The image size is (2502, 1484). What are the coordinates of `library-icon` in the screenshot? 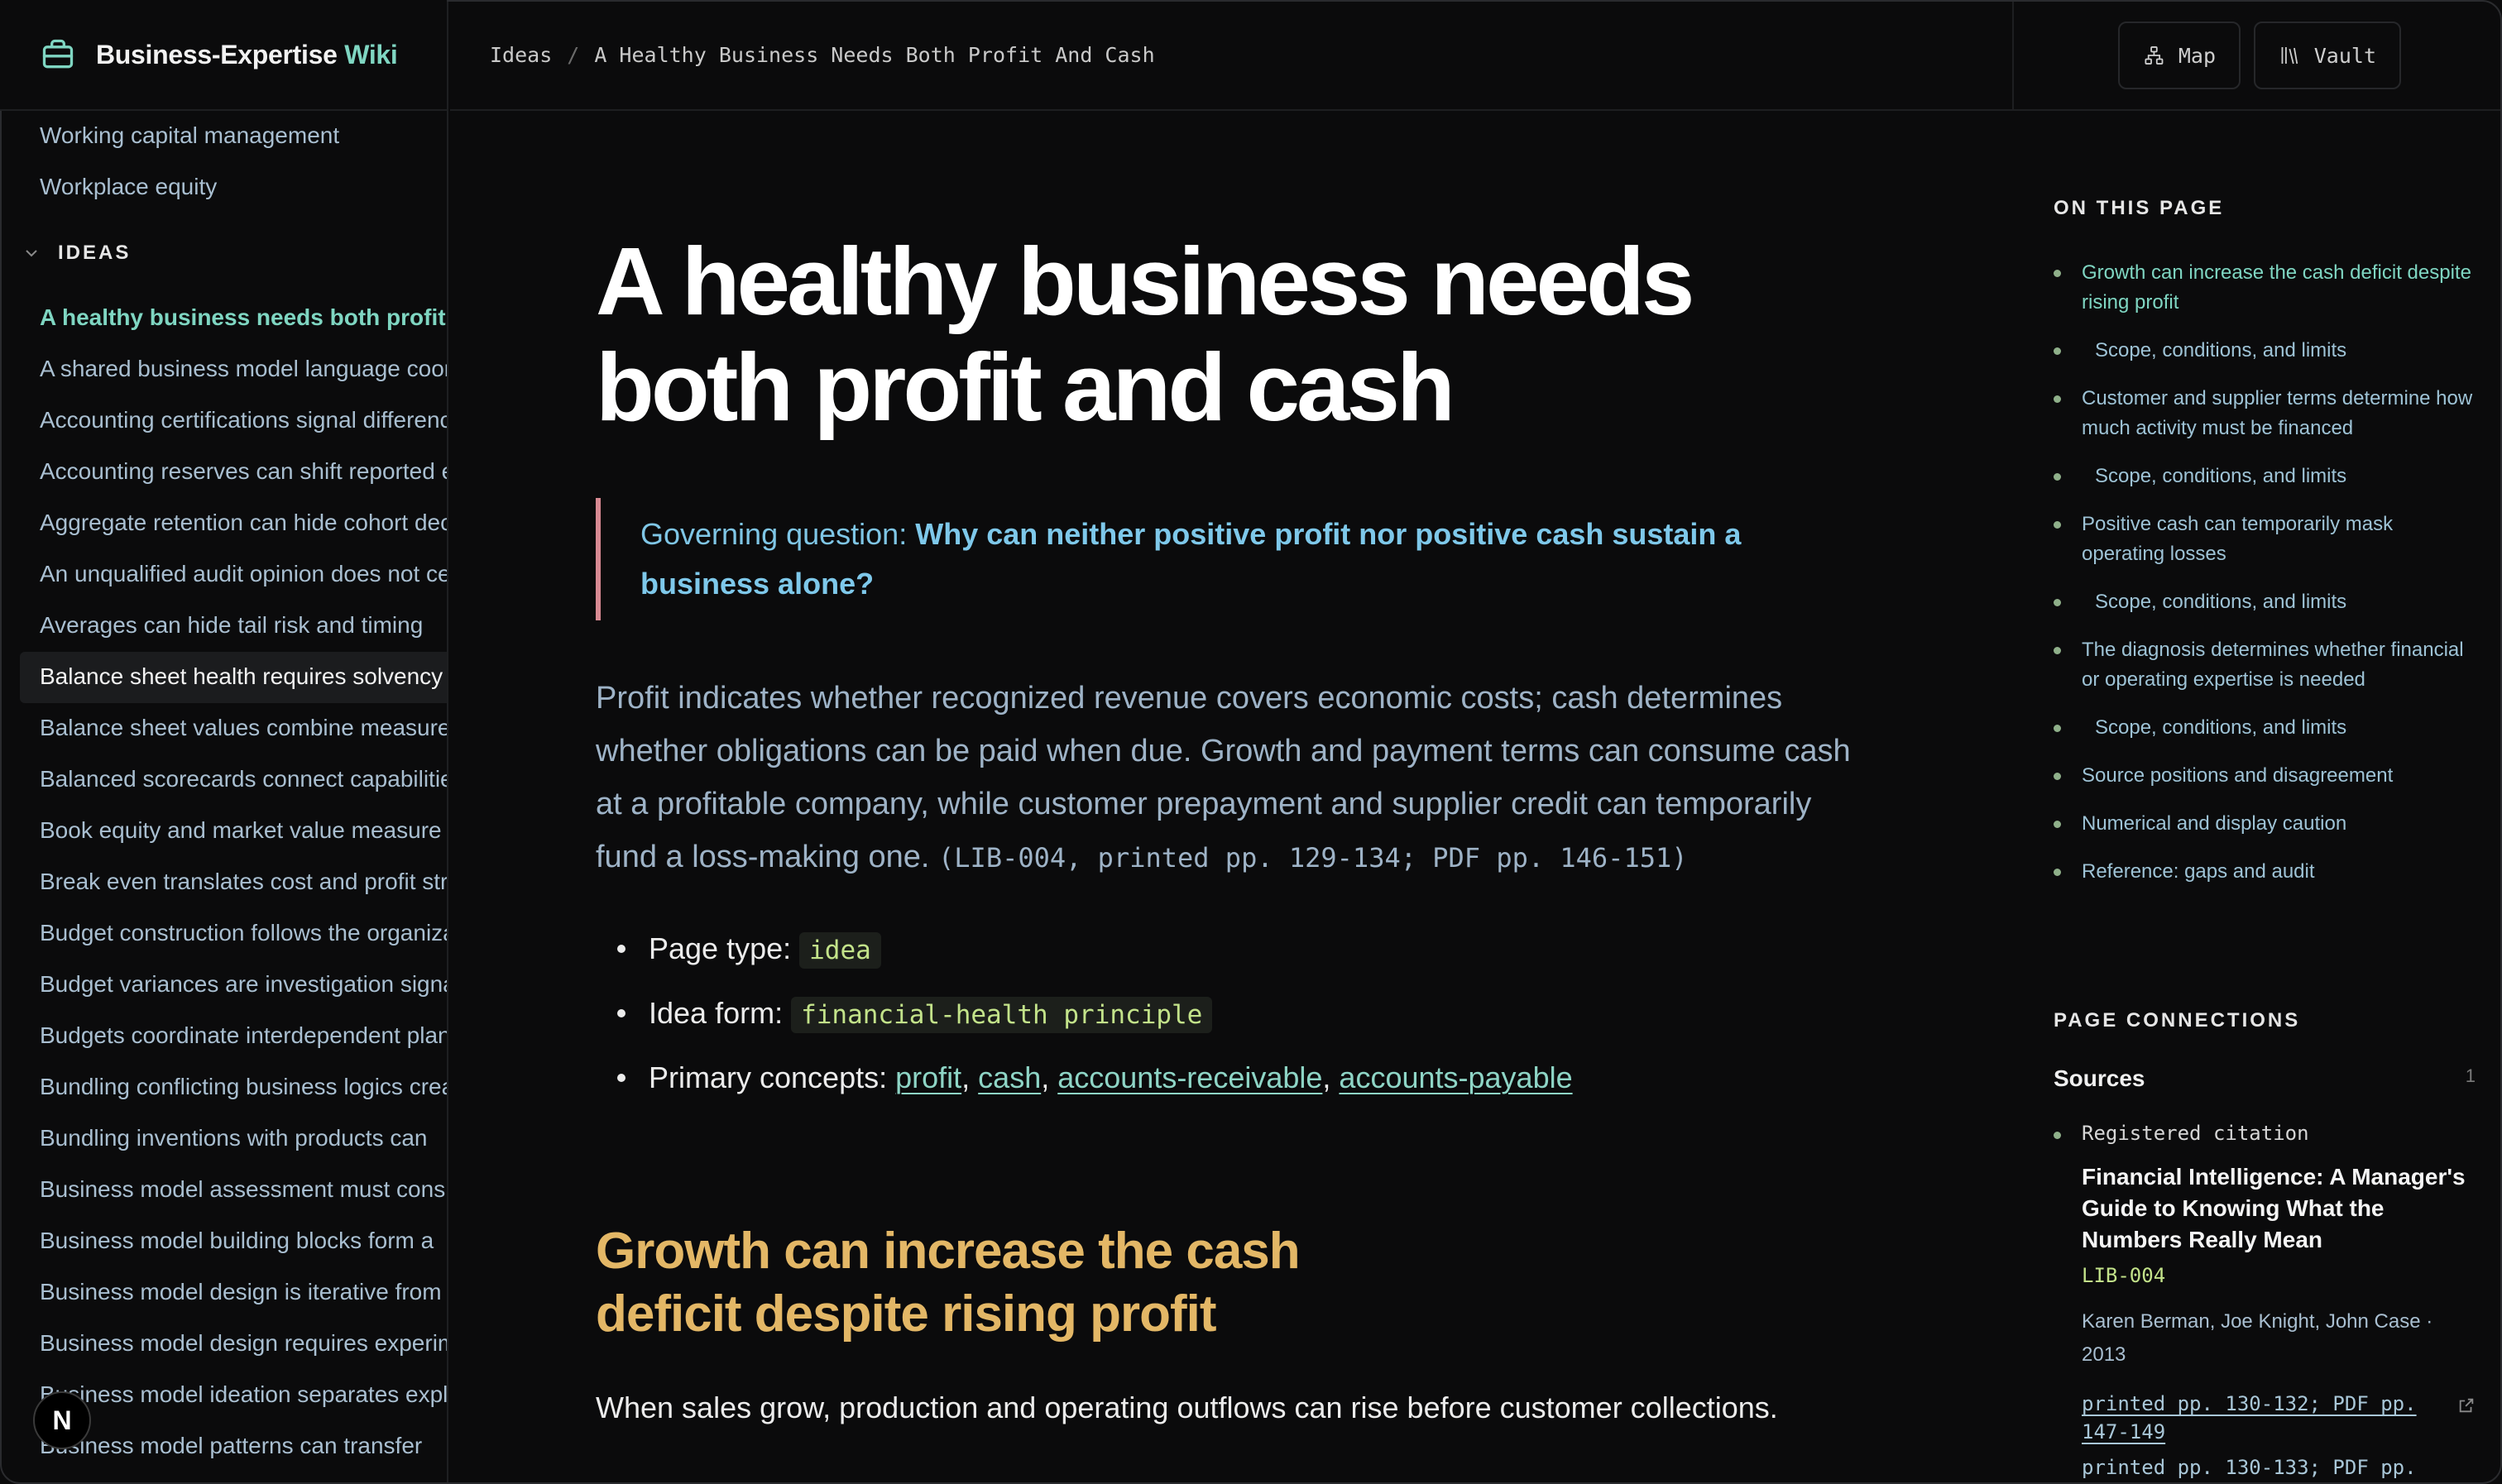 It's located at (2289, 55).